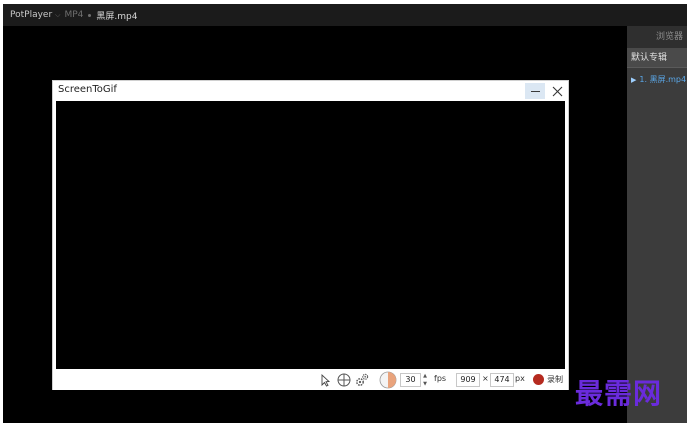 This screenshot has width=687, height=423. I want to click on cursor-icon, so click(325, 380).